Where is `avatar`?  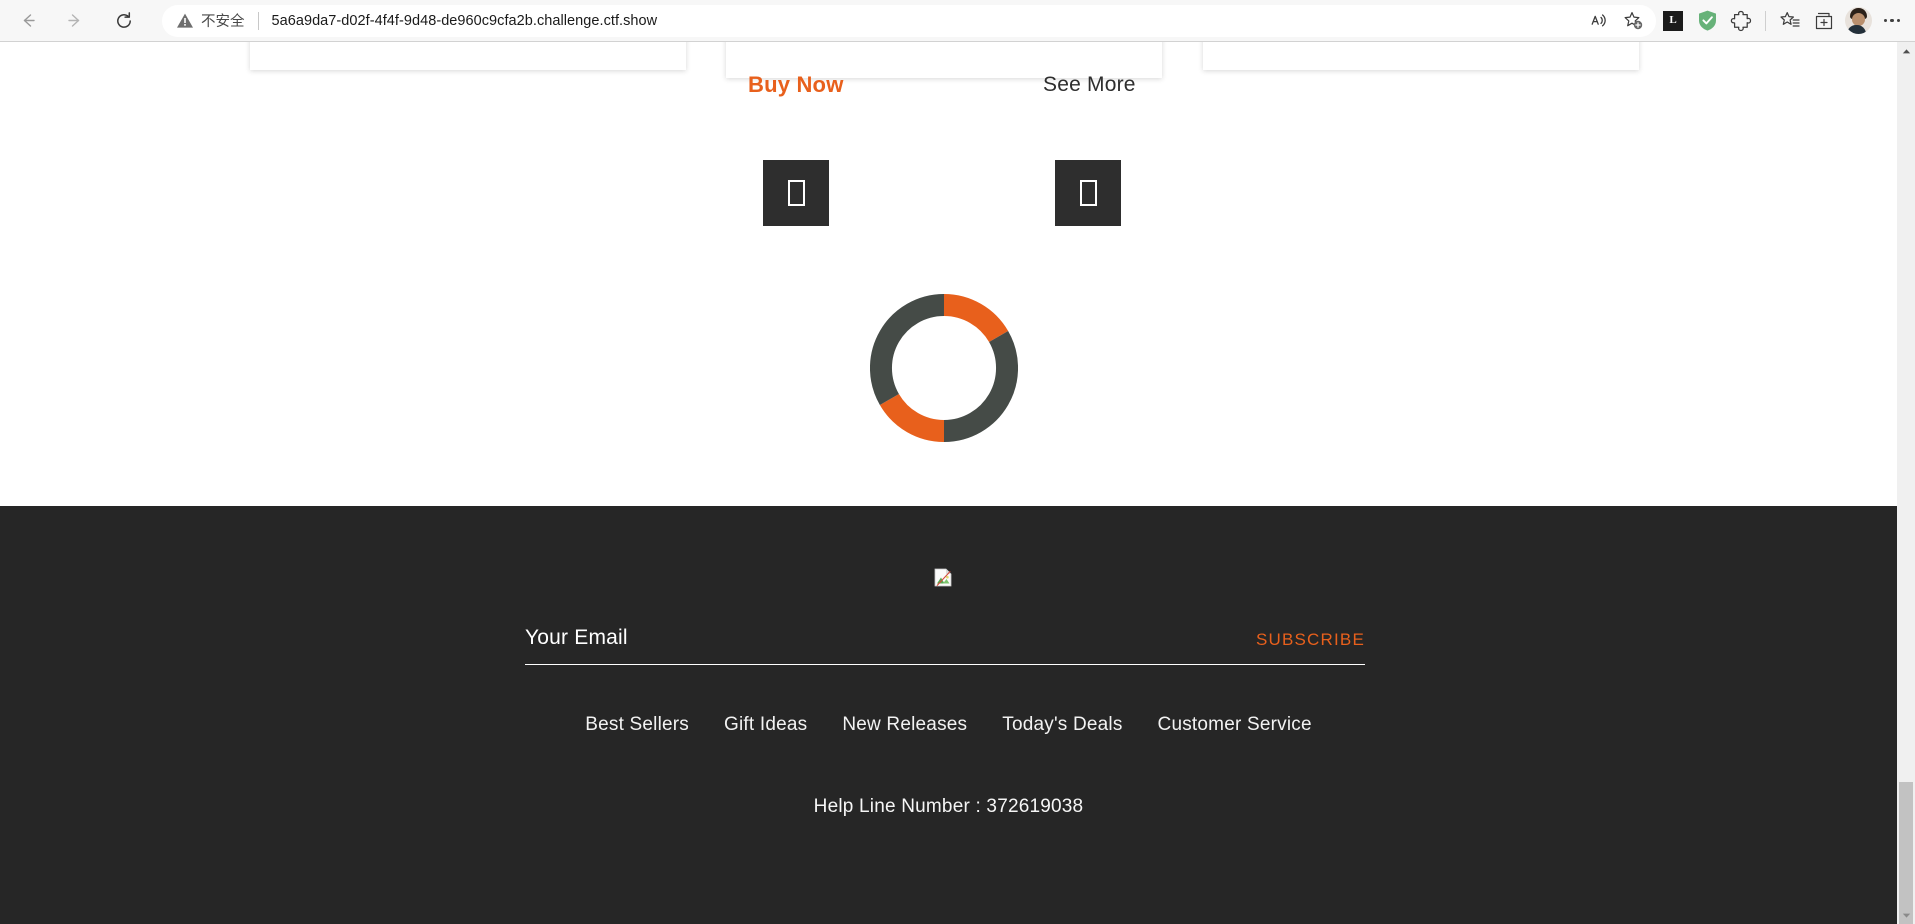 avatar is located at coordinates (1858, 20).